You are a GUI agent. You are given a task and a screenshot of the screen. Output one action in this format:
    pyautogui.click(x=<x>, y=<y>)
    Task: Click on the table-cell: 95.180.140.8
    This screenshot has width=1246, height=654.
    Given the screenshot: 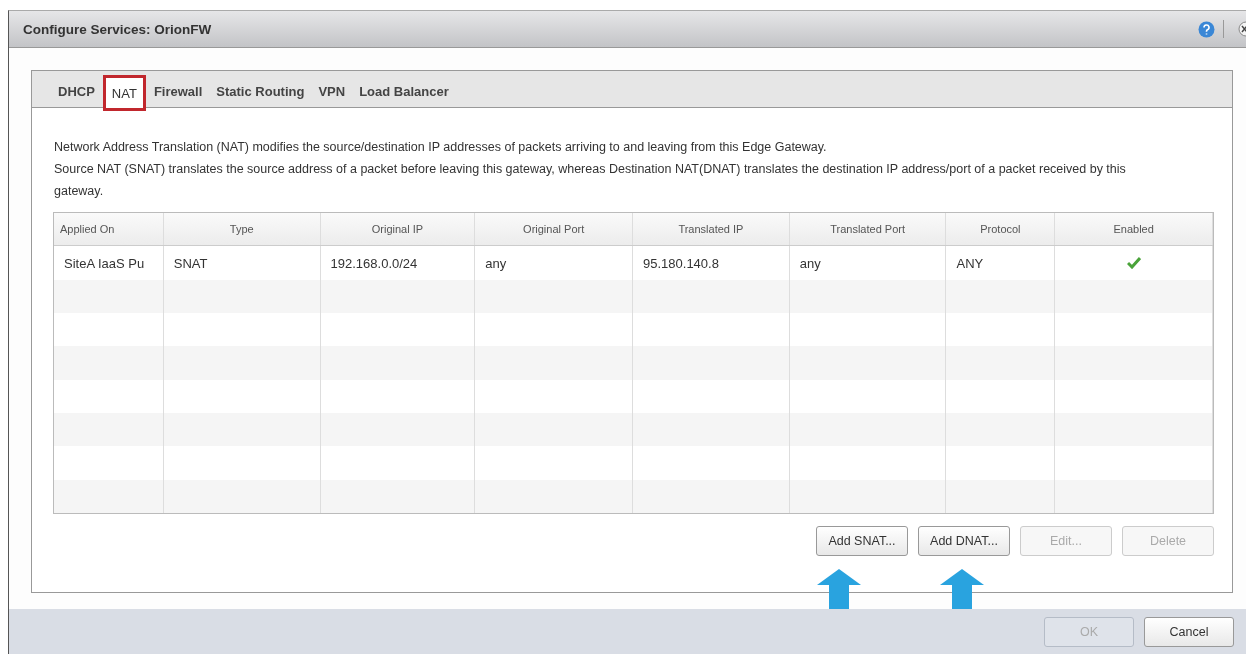 What is the action you would take?
    pyautogui.click(x=711, y=263)
    